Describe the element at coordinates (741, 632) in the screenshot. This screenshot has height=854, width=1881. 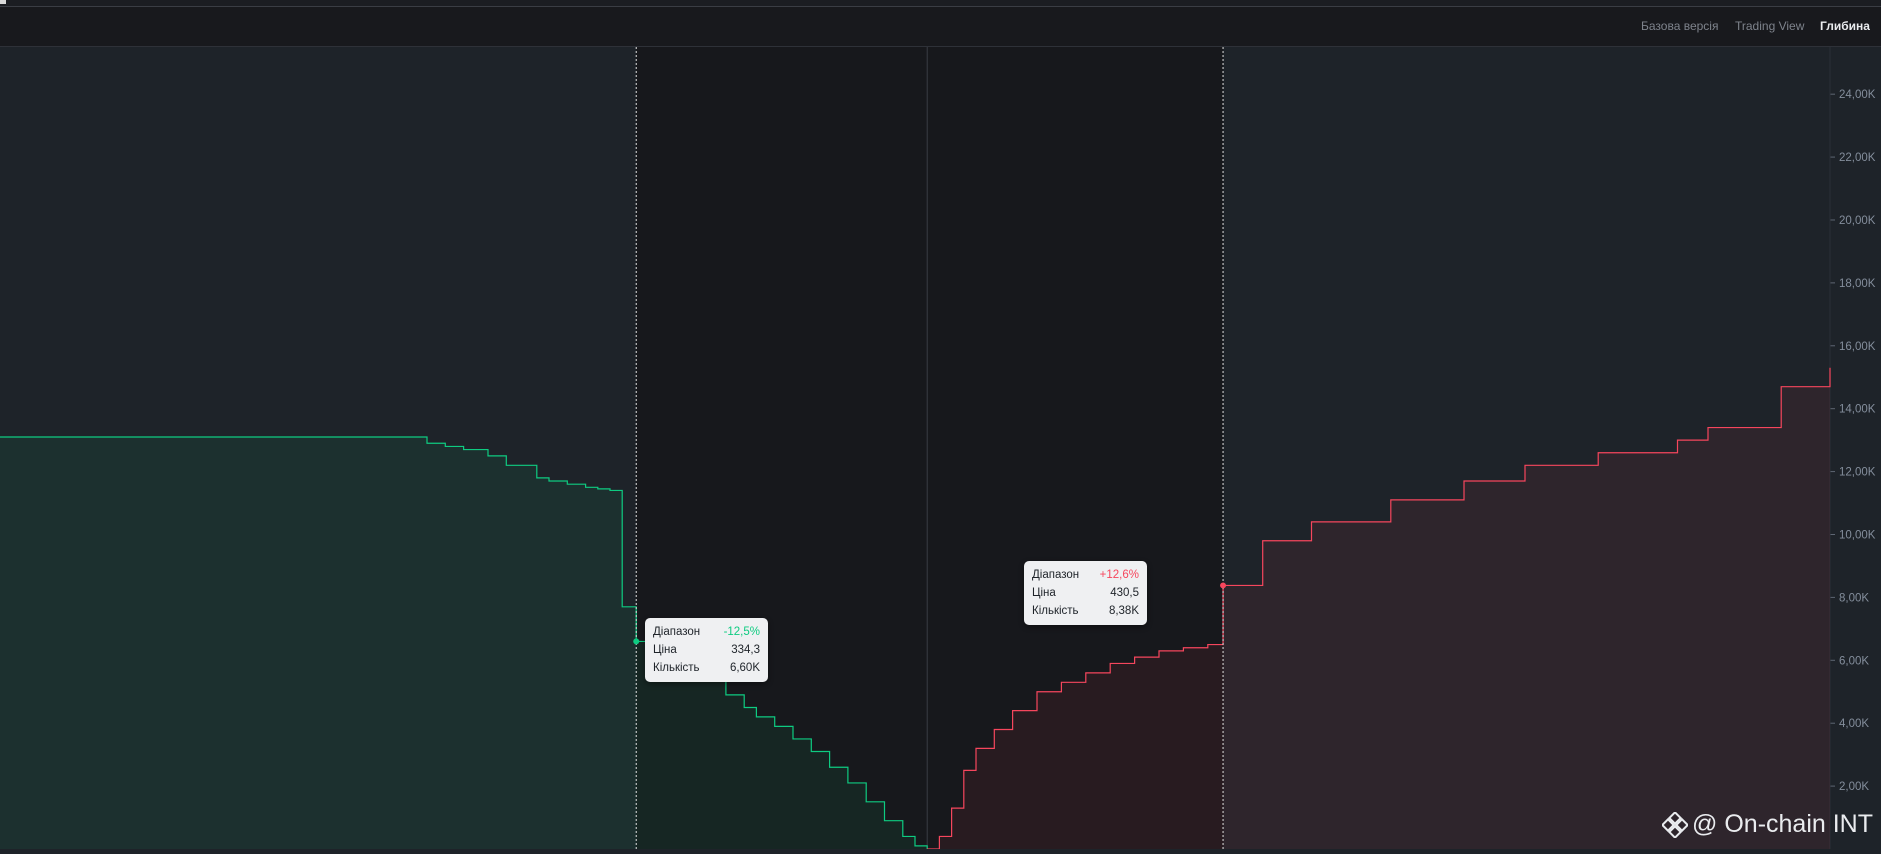
I see `bid-range-value: -12,5%` at that location.